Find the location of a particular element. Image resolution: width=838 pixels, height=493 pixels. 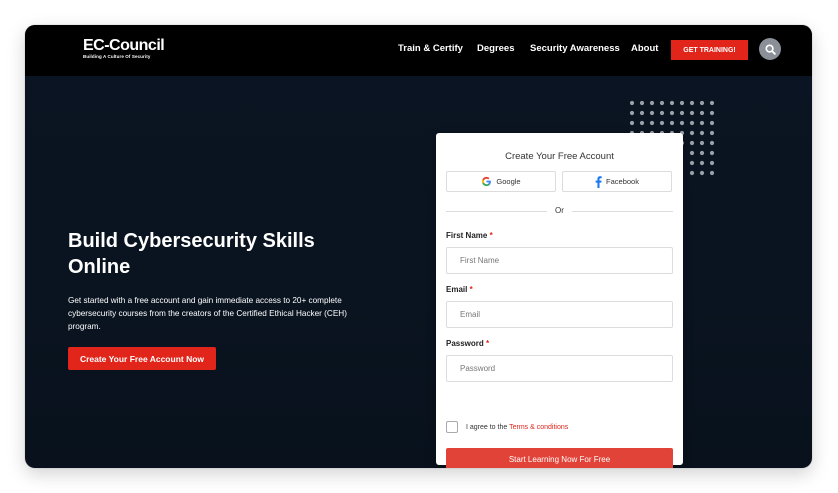

password-input is located at coordinates (559, 368).